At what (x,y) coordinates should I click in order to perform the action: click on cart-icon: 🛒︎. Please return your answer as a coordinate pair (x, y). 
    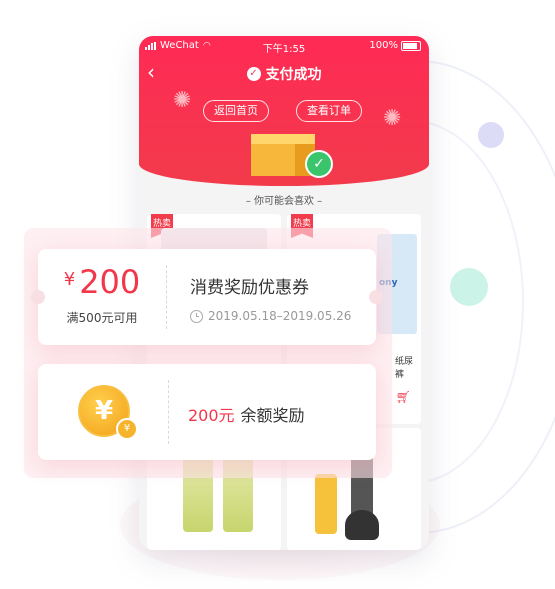
    Looking at the image, I should click on (403, 397).